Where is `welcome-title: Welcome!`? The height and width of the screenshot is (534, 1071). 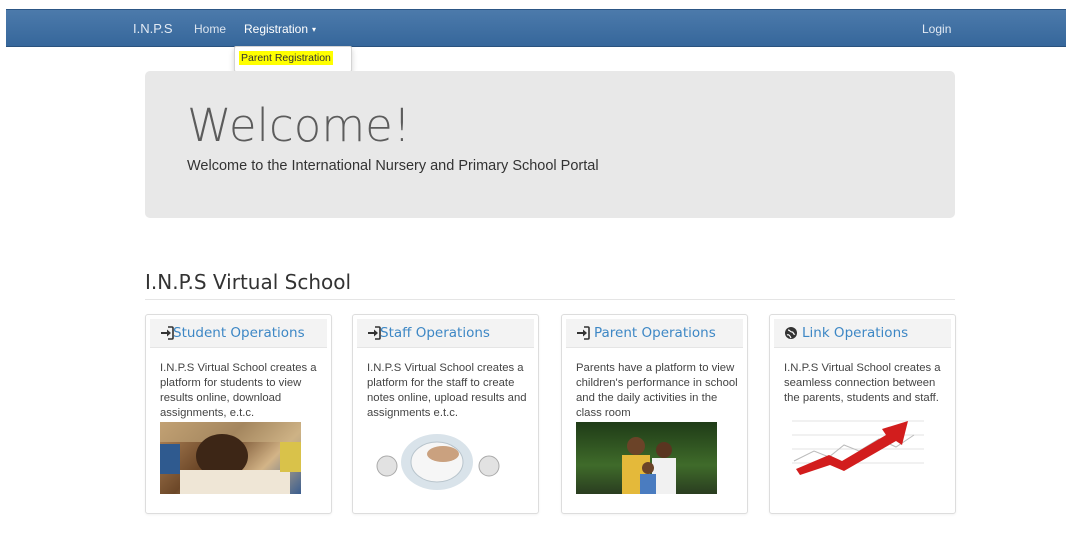
welcome-title: Welcome! is located at coordinates (299, 125).